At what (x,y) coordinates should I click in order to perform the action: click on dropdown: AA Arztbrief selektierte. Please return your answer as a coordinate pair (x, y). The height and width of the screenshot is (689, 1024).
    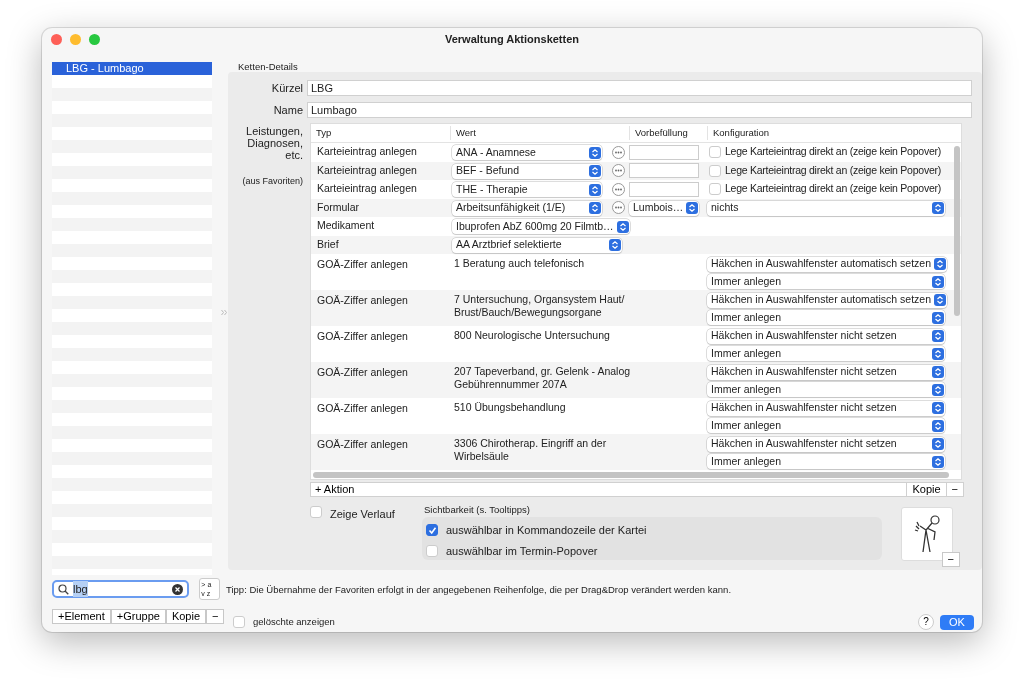
    Looking at the image, I should click on (537, 245).